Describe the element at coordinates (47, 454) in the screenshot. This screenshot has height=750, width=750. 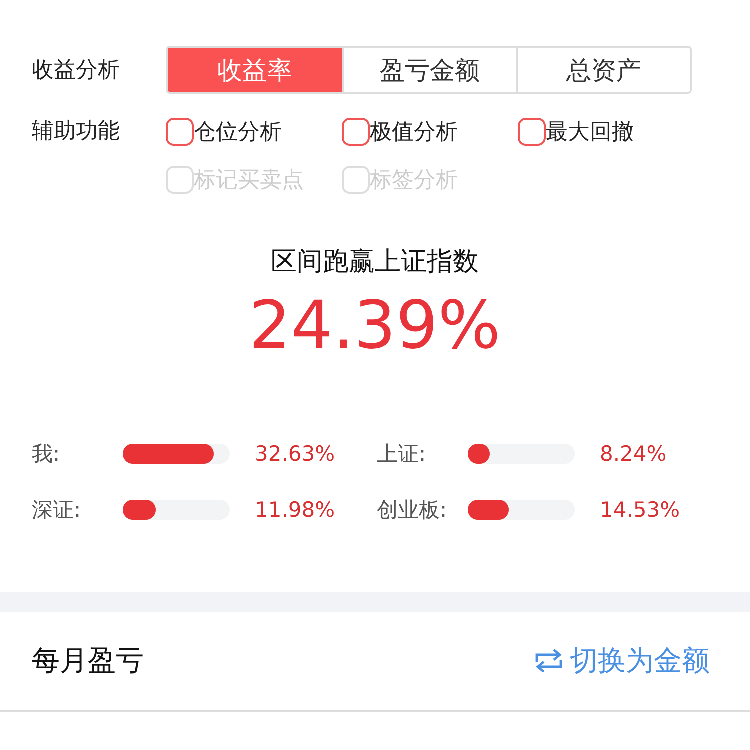
I see `comparison-label: 我:` at that location.